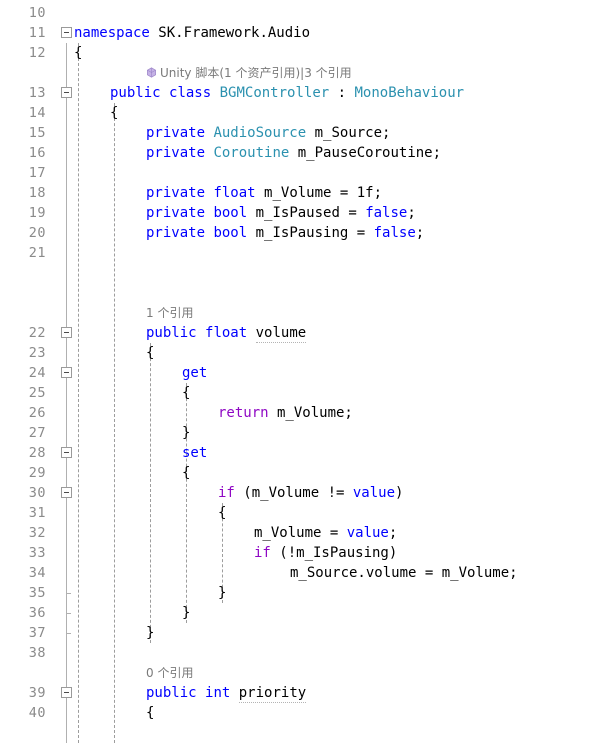 The image size is (611, 743). What do you see at coordinates (190, 93) in the screenshot?
I see `code-token: class` at bounding box center [190, 93].